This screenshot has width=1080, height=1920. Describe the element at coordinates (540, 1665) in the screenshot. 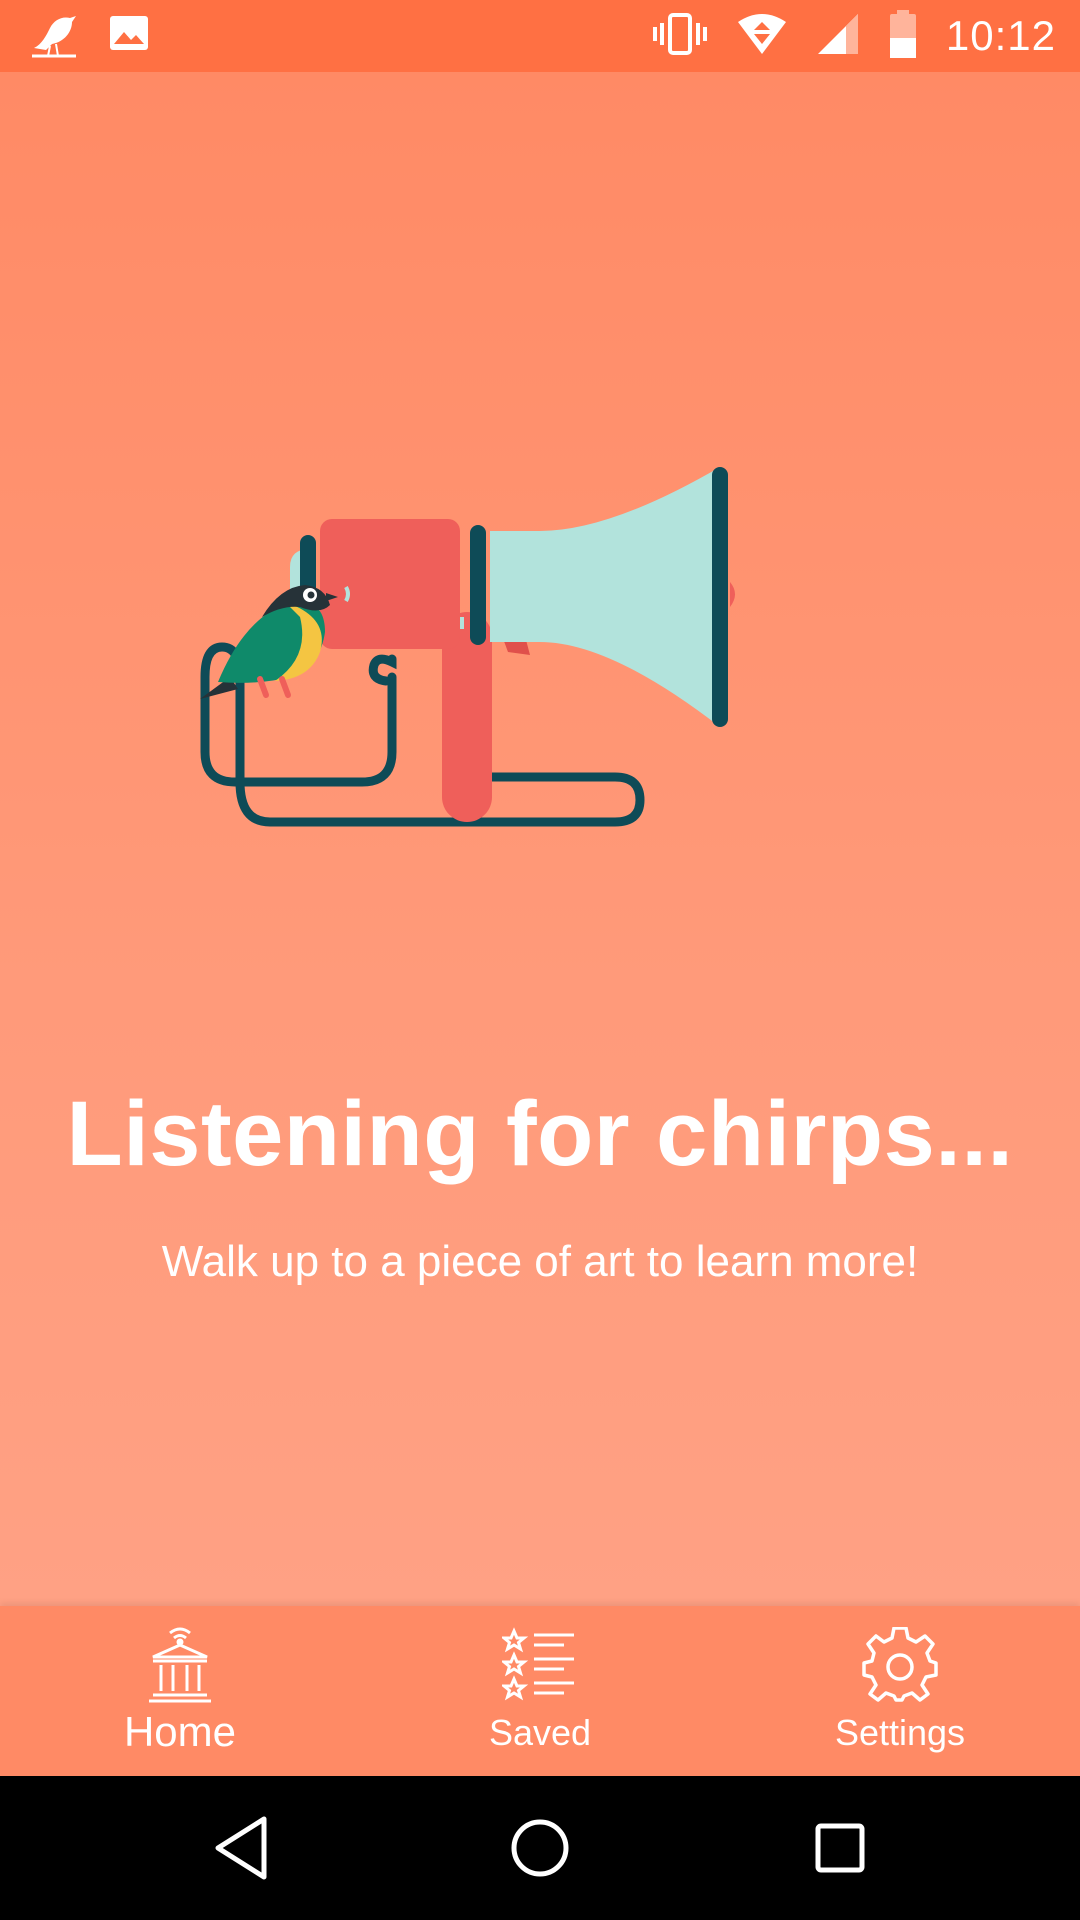

I see `saved-list-icon` at that location.